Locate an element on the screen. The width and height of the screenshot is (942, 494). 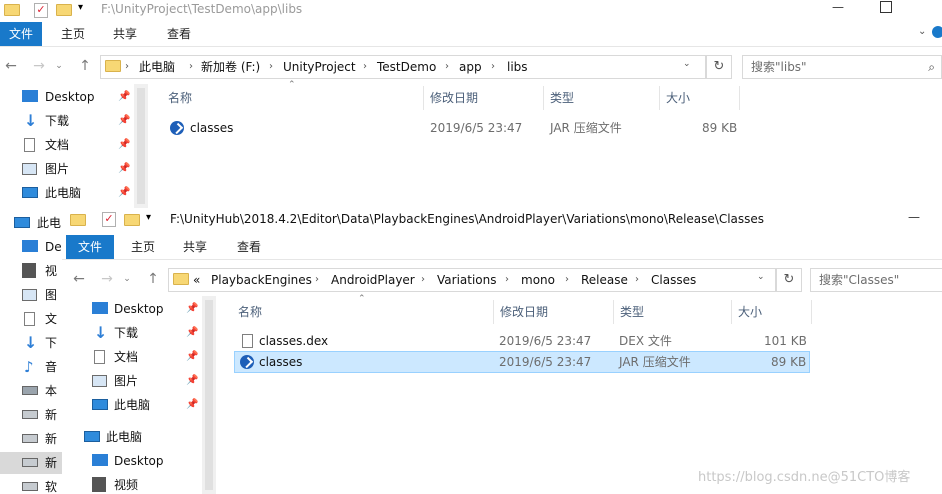
crumb-unityproject: UnityProject is located at coordinates (319, 67).